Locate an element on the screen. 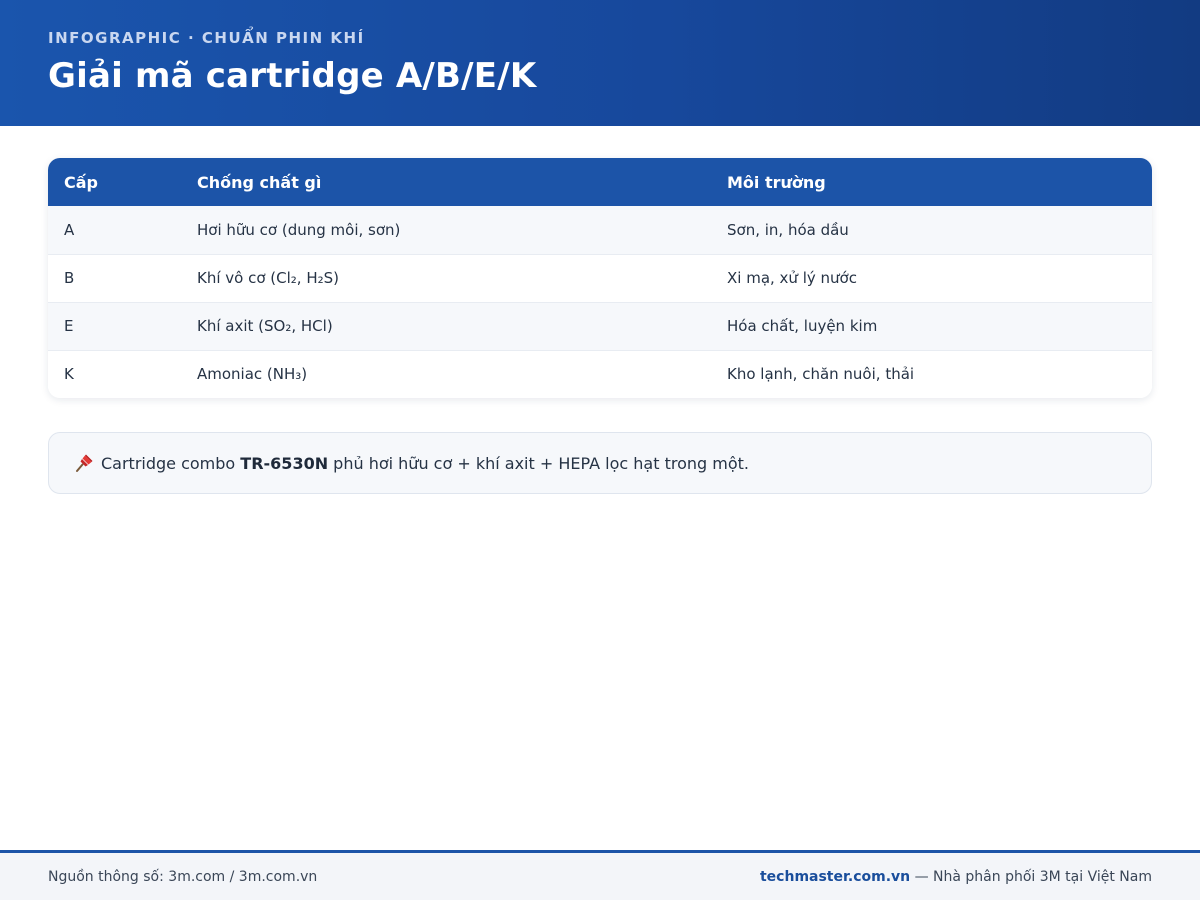 The width and height of the screenshot is (1200, 900). footer-tagline: — Nhà phân phối 3M tại Việt Nam is located at coordinates (1031, 876).